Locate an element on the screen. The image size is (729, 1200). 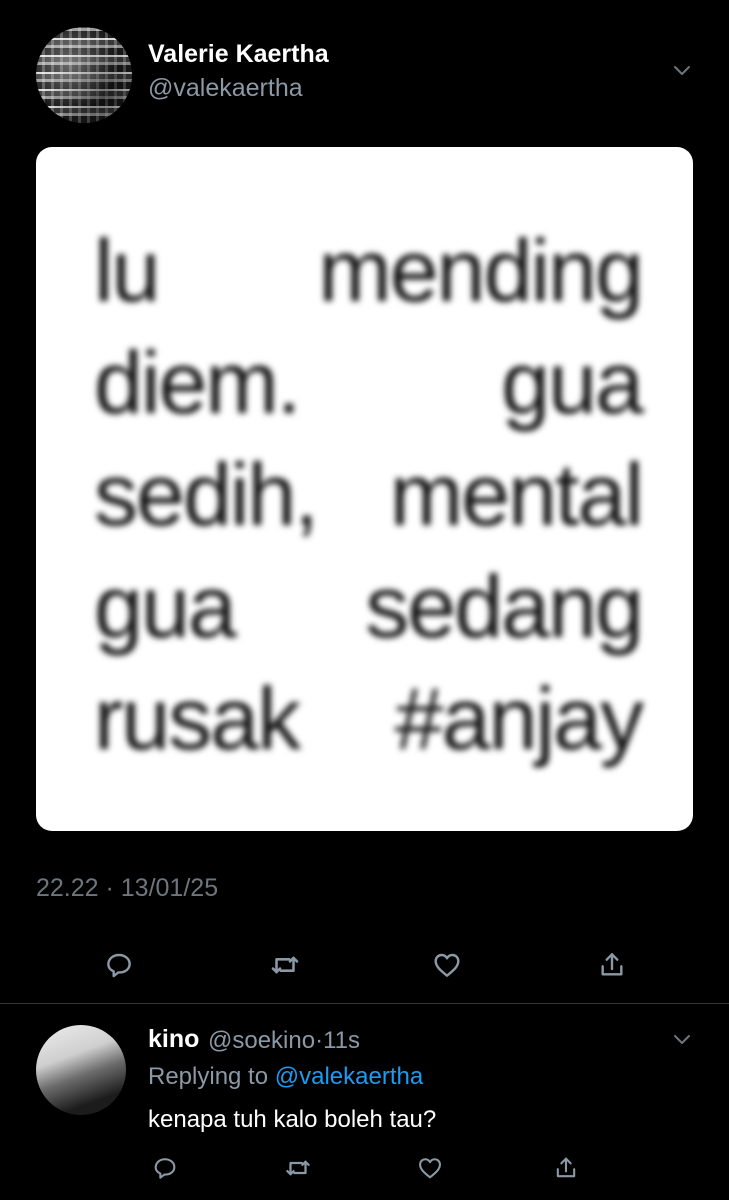
display-name: kino is located at coordinates (173, 1039).